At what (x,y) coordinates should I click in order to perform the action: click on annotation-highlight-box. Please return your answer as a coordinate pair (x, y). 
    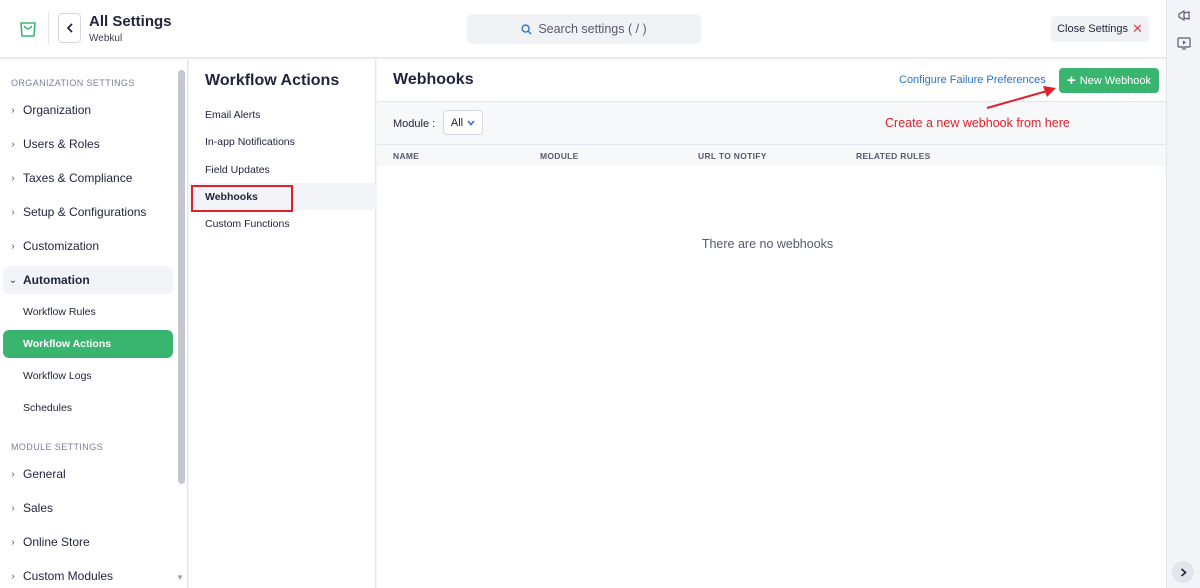
    Looking at the image, I should click on (242, 198).